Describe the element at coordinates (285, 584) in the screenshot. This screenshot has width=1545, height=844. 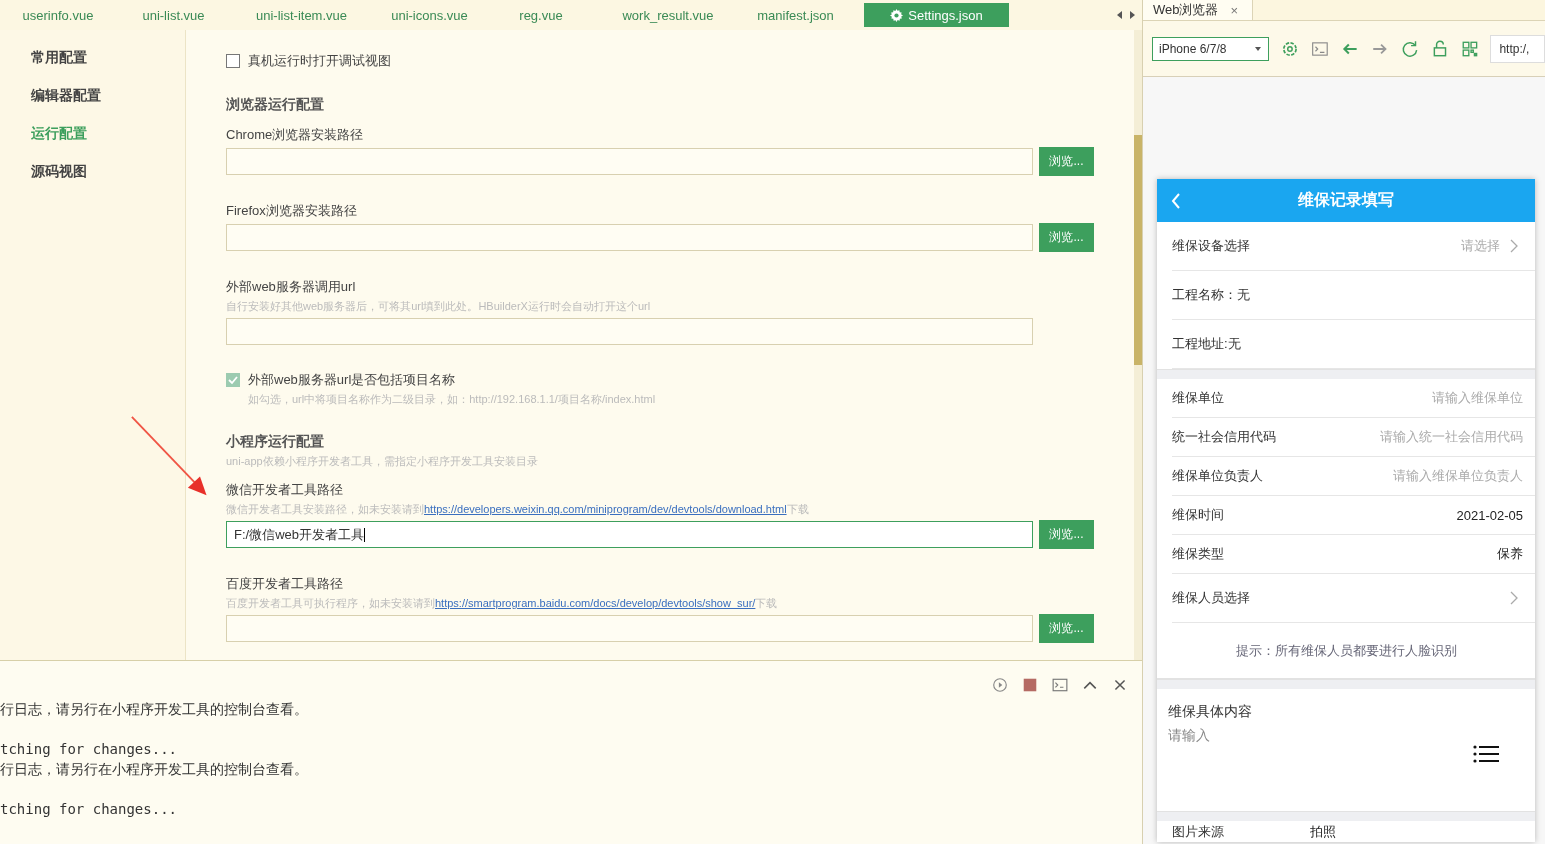
I see `field-label: 百度开发者工具路径` at that location.